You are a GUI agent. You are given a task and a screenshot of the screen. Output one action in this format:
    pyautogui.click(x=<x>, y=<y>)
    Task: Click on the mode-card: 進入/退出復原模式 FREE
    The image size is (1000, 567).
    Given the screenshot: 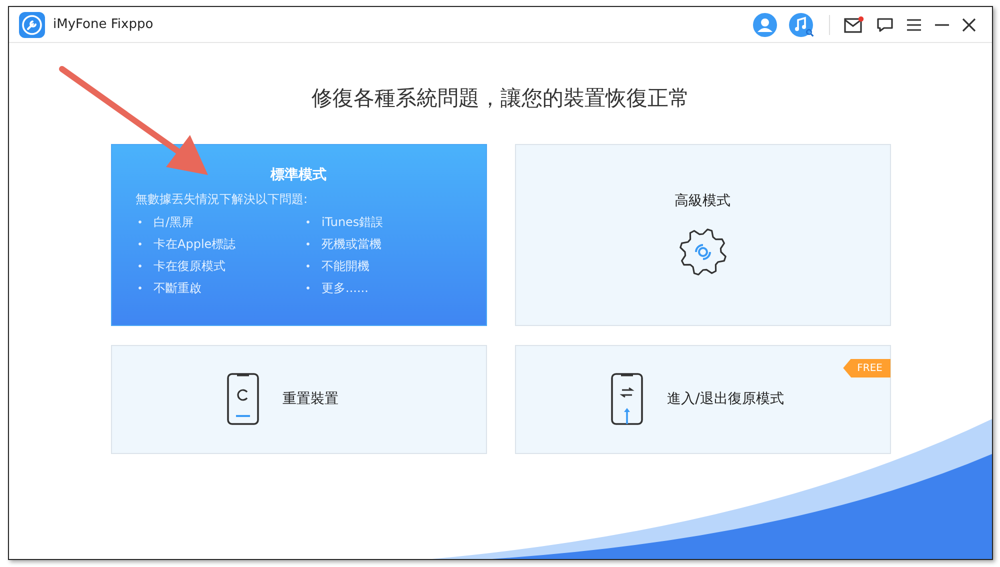 What is the action you would take?
    pyautogui.click(x=702, y=399)
    